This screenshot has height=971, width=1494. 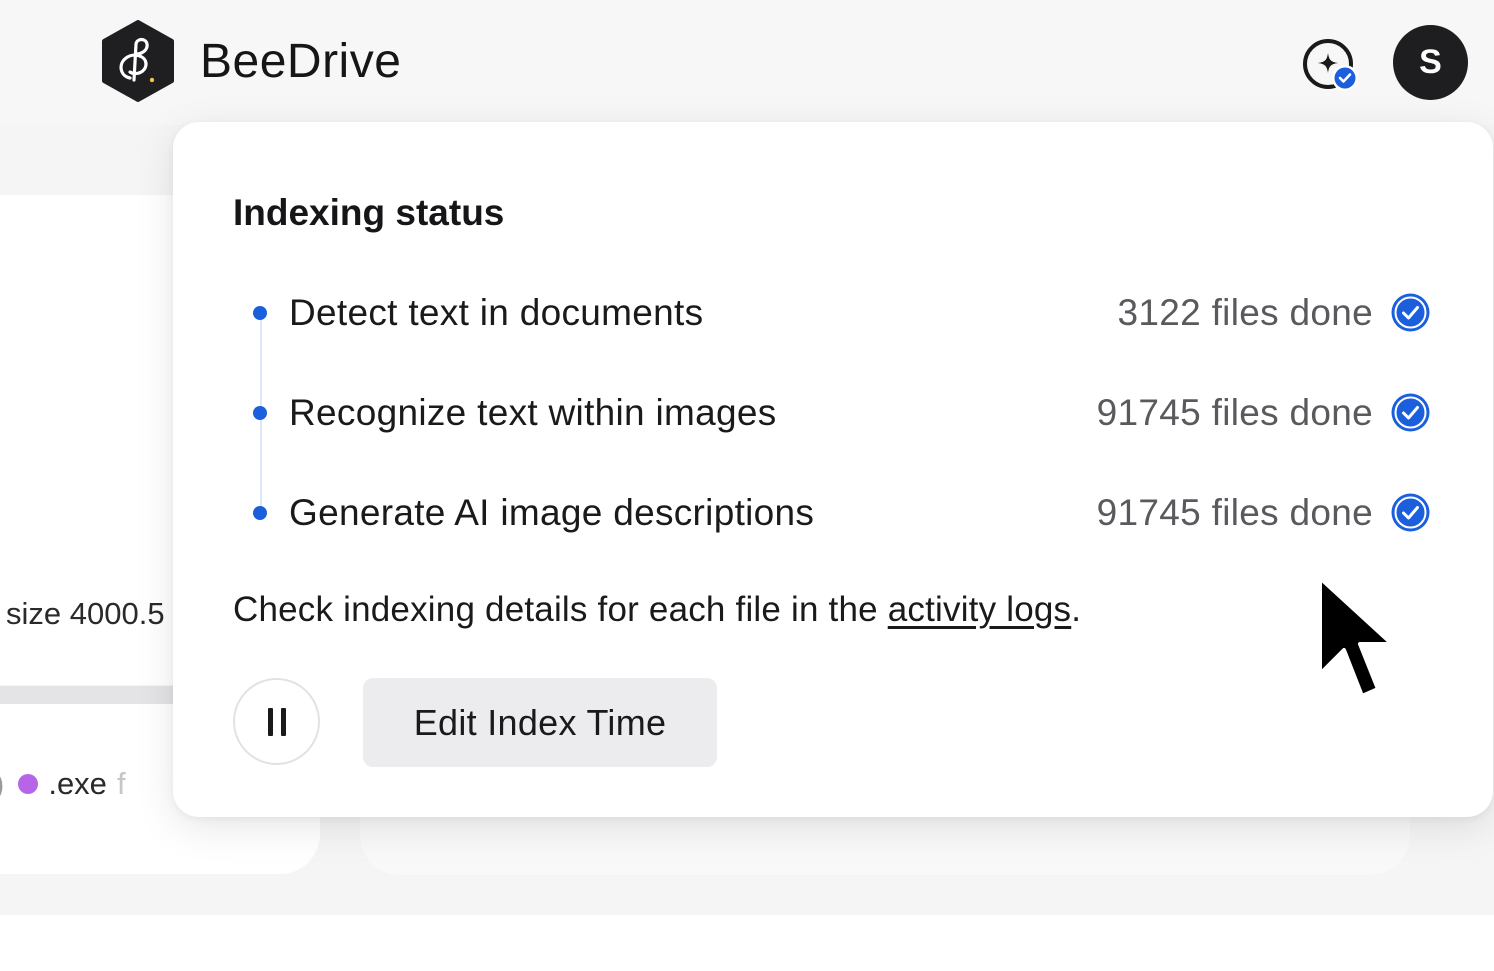 I want to click on sparkle-check-icon, so click(x=1331, y=65).